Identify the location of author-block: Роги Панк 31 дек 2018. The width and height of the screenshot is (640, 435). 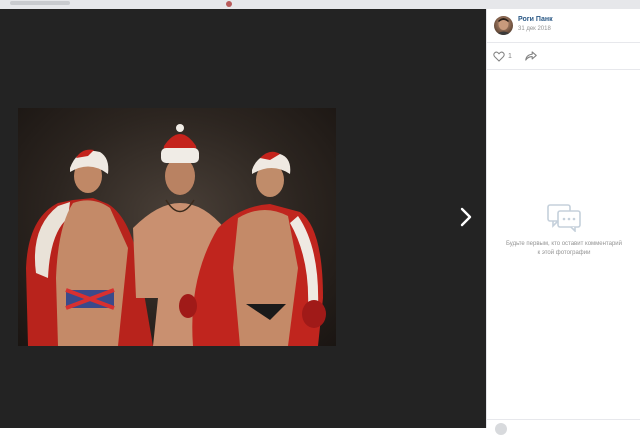
(563, 25).